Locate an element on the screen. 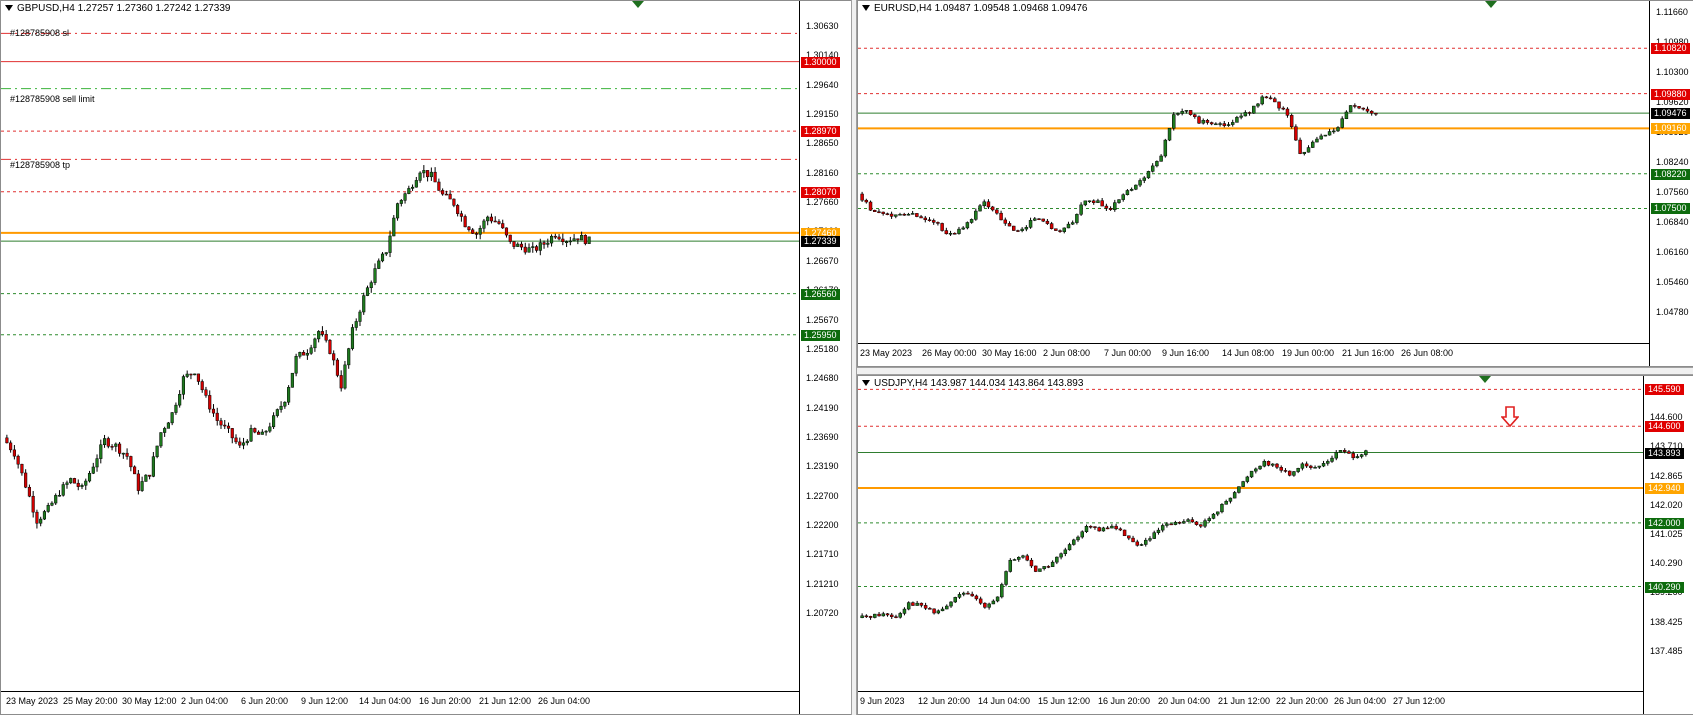 The height and width of the screenshot is (715, 1693). price-tag-current: 1.27339 is located at coordinates (820, 242).